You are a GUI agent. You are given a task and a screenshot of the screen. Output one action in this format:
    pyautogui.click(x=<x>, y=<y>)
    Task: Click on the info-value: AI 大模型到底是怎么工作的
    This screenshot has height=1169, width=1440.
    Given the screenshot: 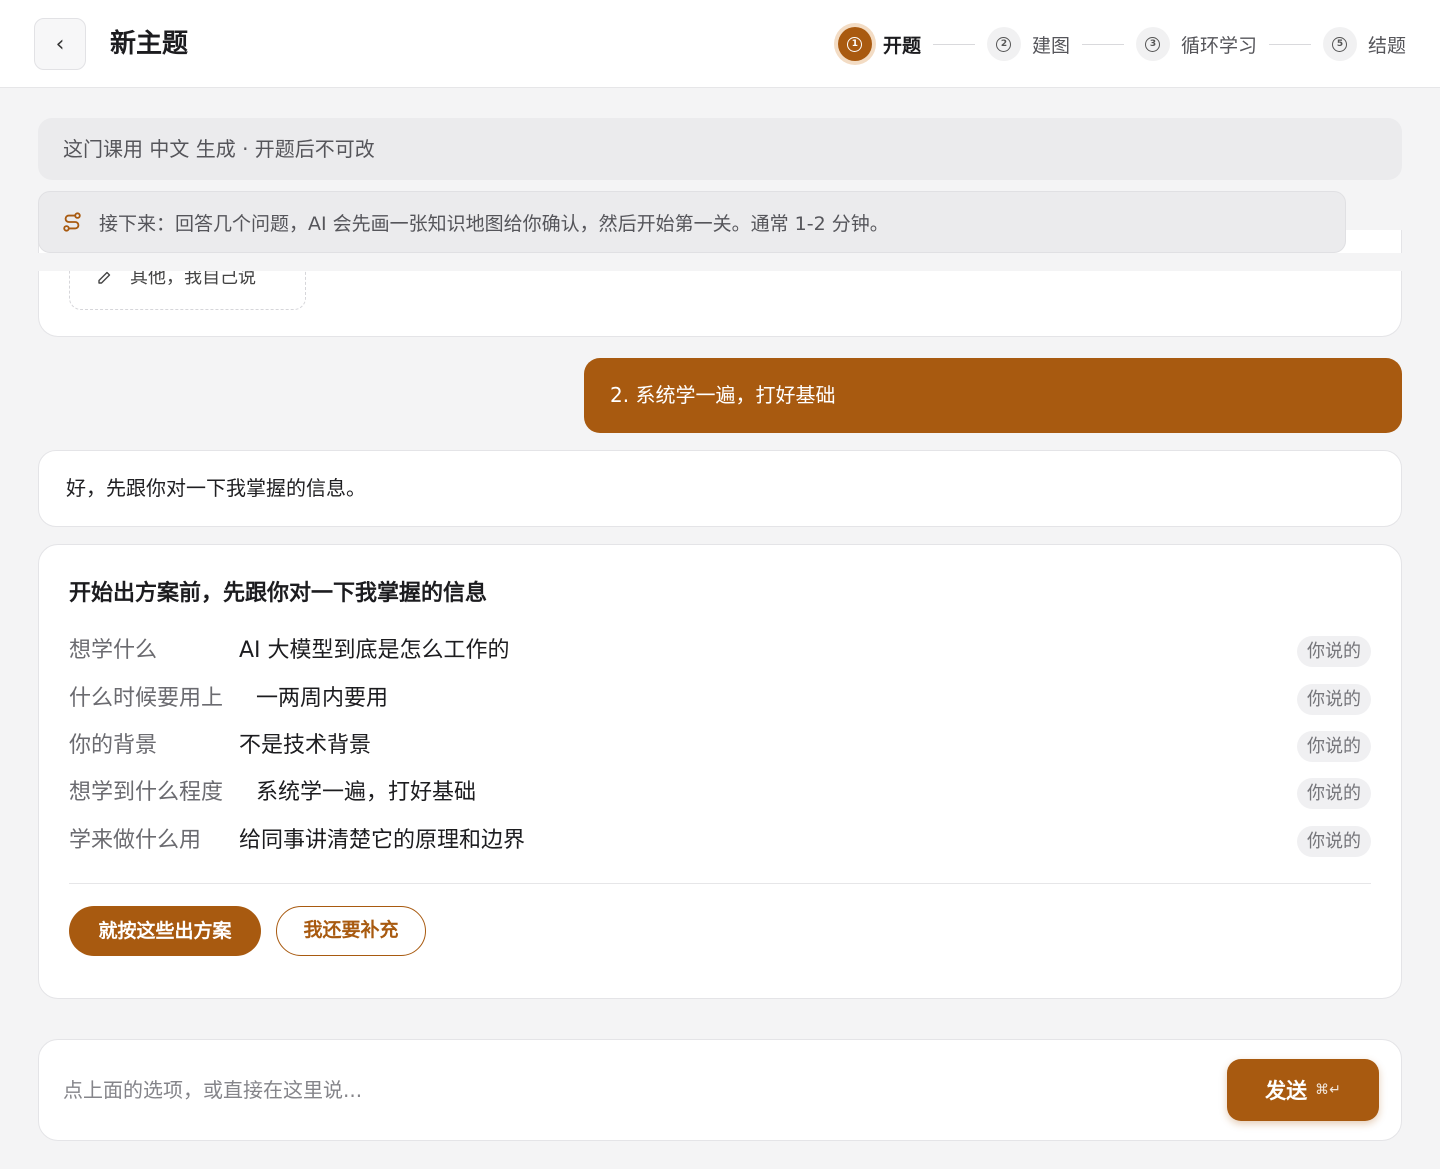 What is the action you would take?
    pyautogui.click(x=374, y=650)
    